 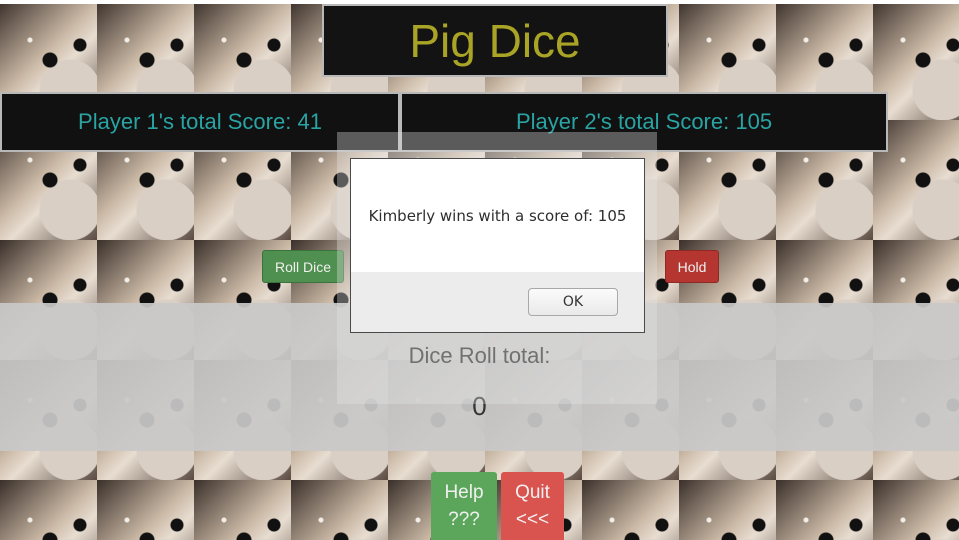 I want to click on player1-score: Player 1's total Score: 41, so click(x=200, y=121).